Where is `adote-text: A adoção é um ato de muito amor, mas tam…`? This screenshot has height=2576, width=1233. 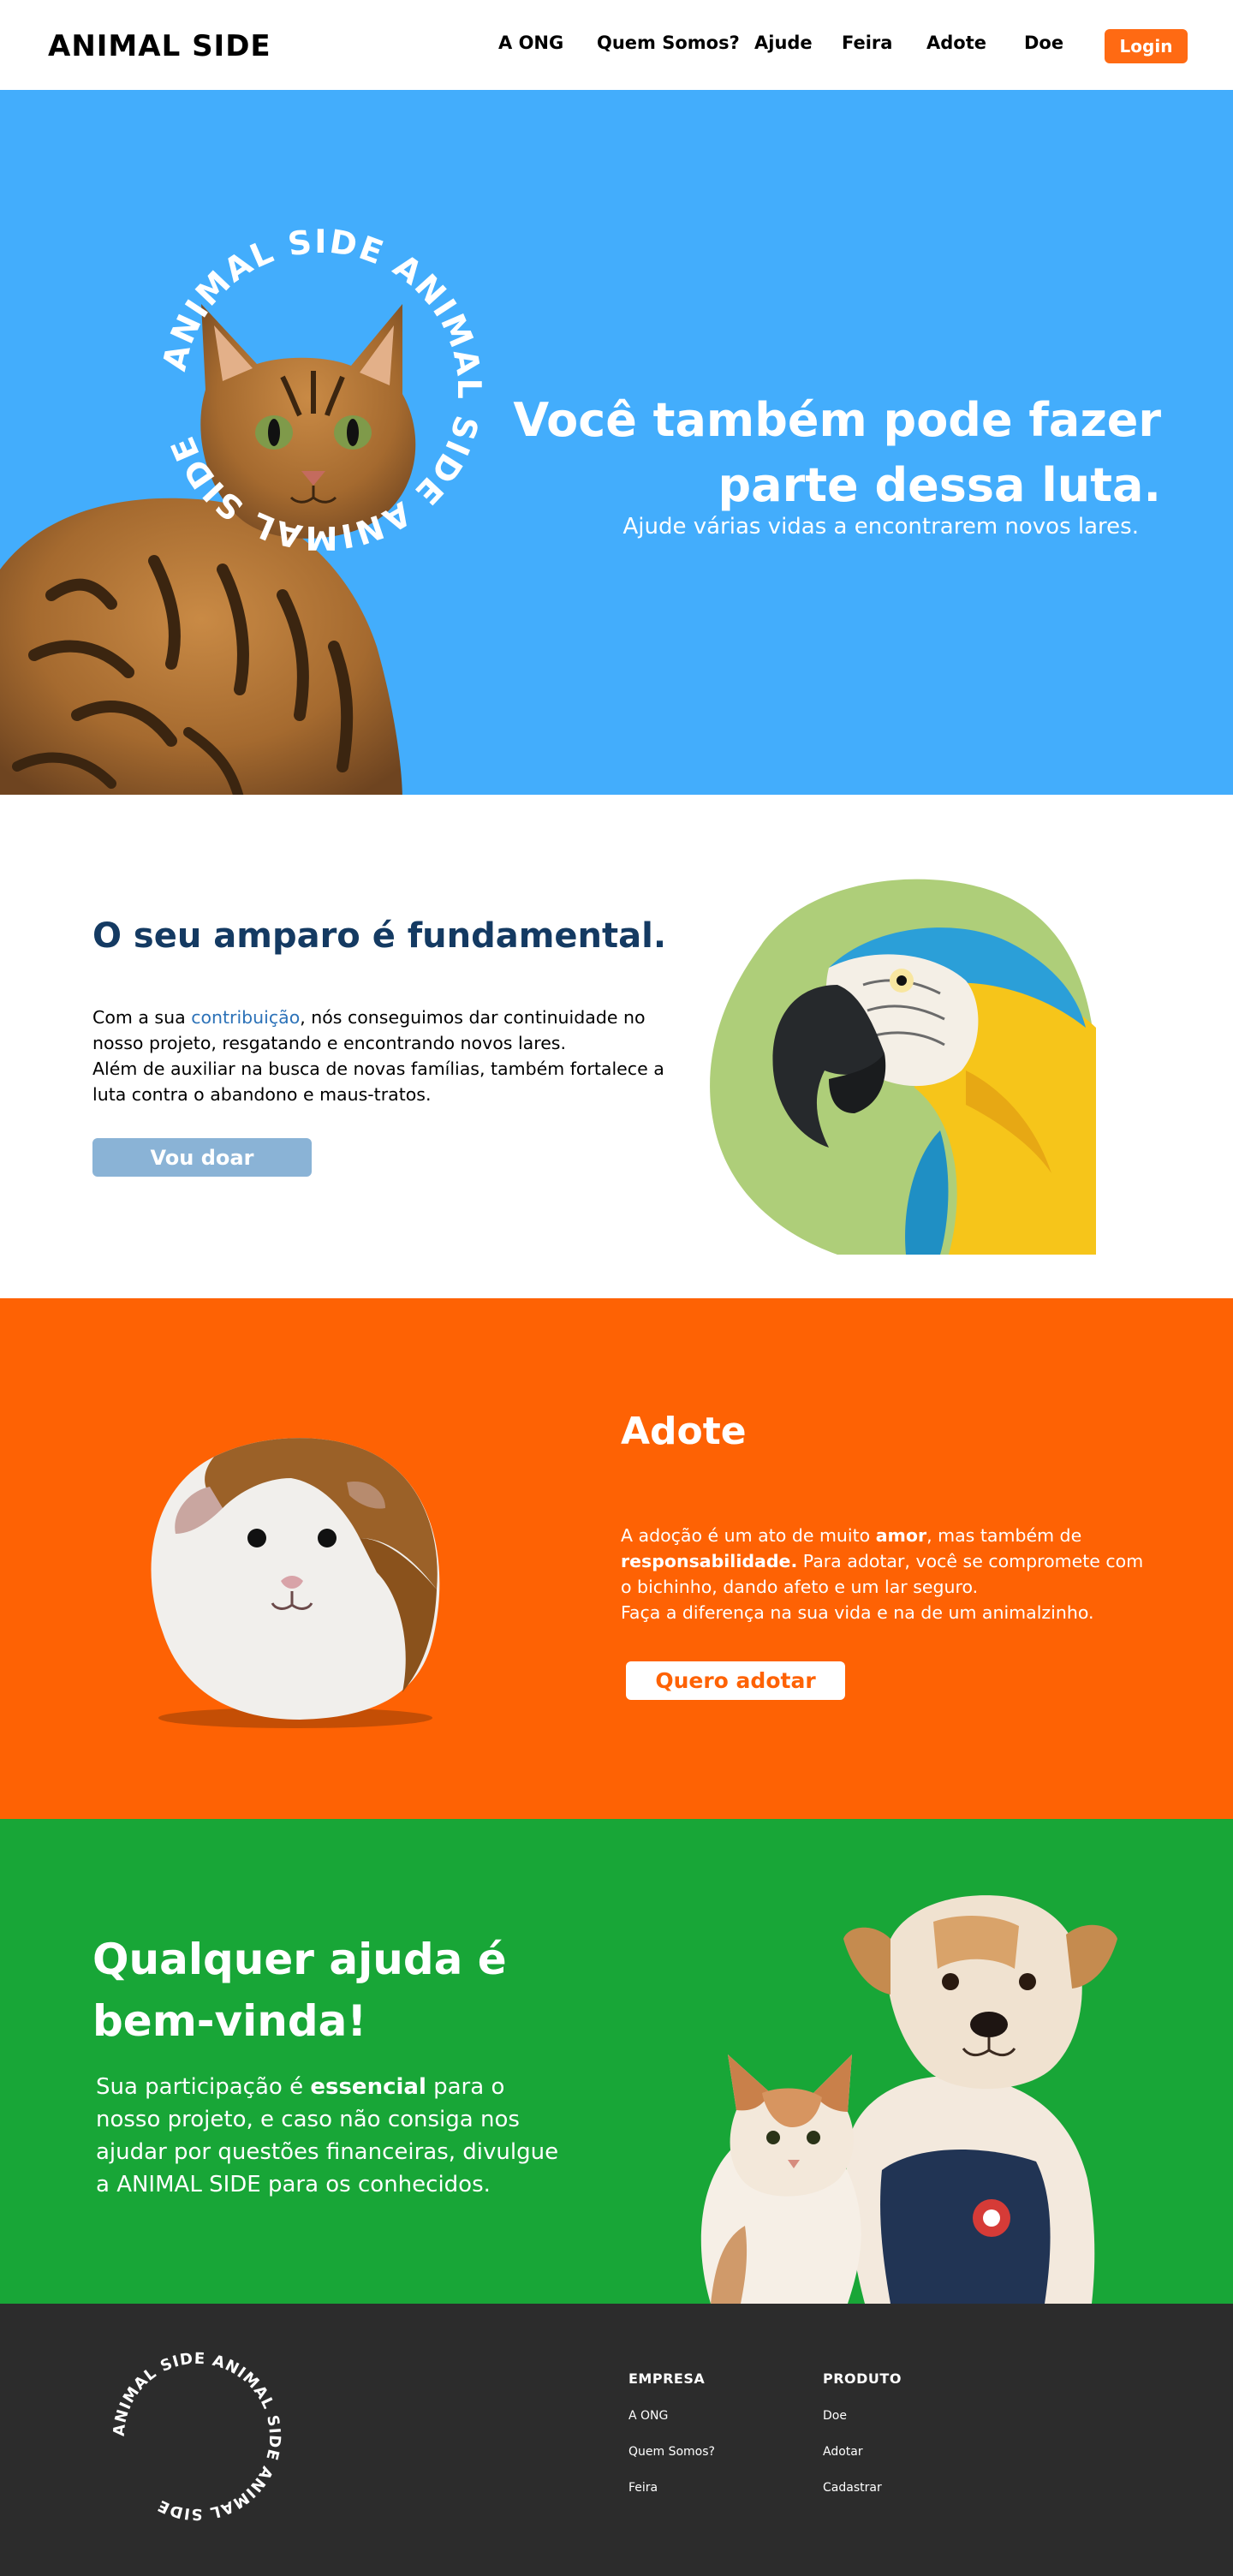 adote-text: A adoção é um ato de muito amor, mas tam… is located at coordinates (886, 1574).